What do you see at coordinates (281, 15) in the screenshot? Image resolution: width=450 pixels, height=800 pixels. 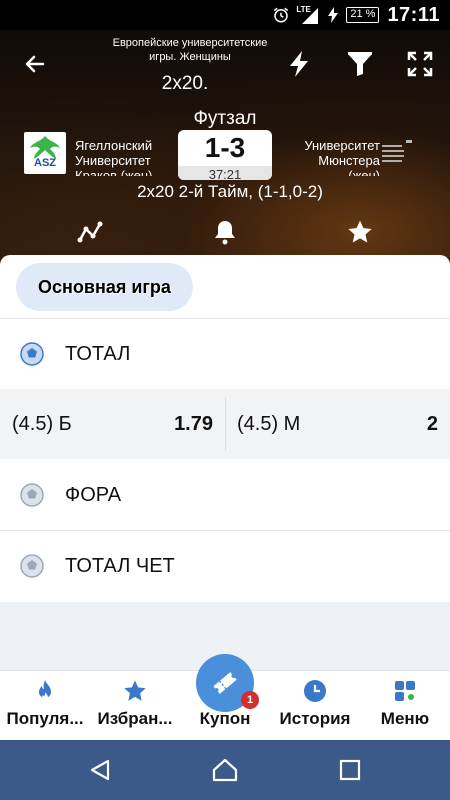 I see `alarm-icon` at bounding box center [281, 15].